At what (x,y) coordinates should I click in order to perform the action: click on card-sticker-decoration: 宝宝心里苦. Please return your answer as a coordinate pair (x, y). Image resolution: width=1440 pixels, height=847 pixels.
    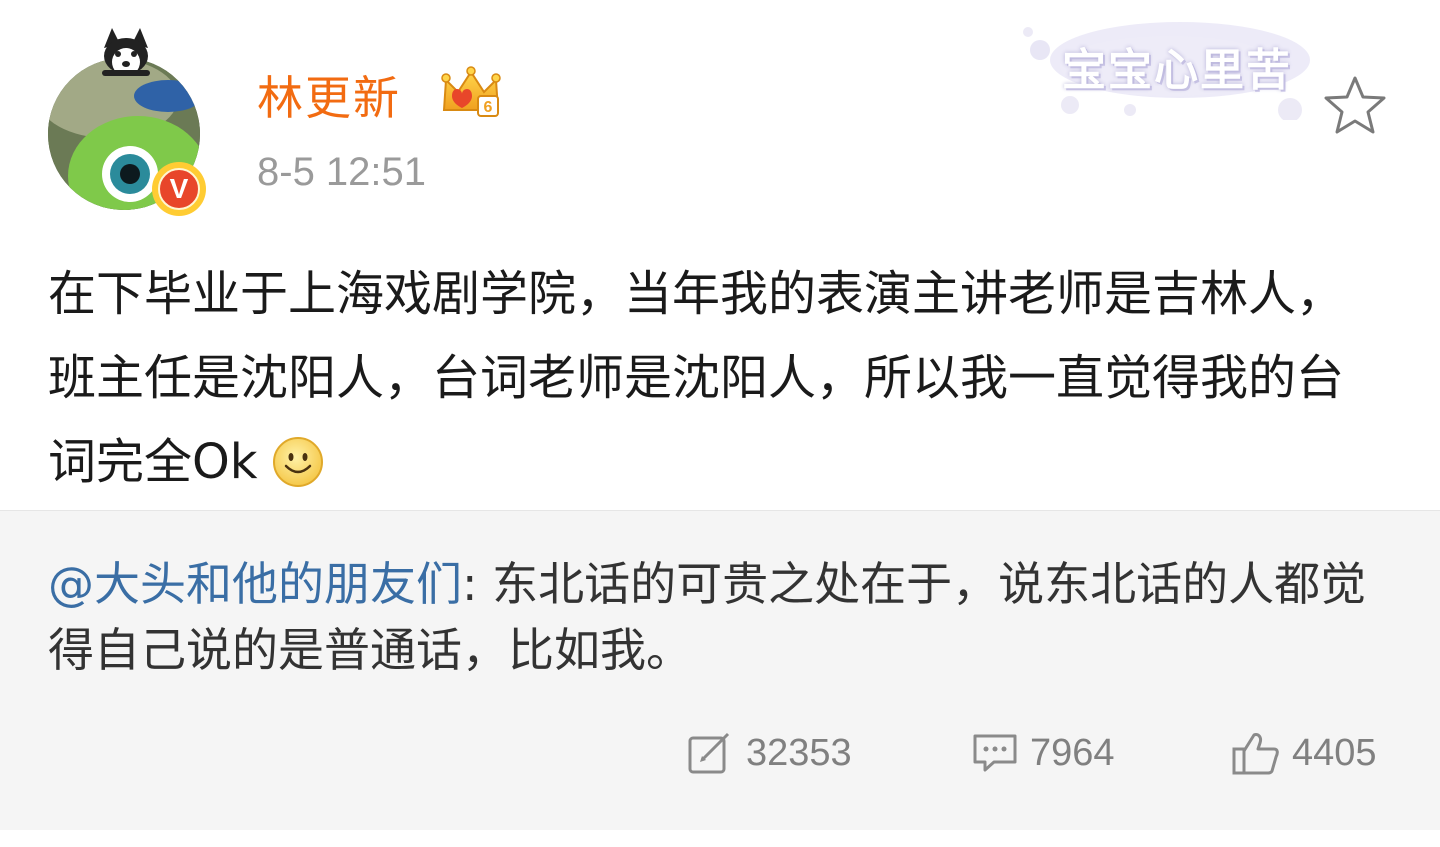
    Looking at the image, I should click on (1170, 66).